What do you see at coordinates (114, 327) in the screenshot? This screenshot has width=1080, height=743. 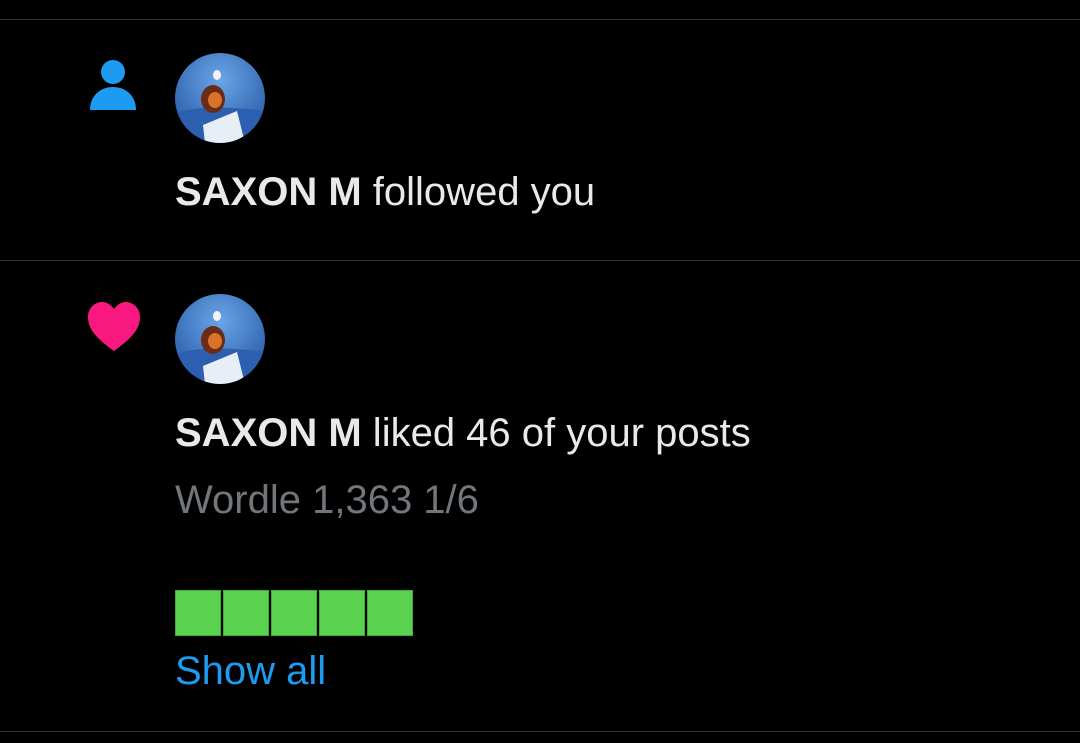 I see `heart-icon` at bounding box center [114, 327].